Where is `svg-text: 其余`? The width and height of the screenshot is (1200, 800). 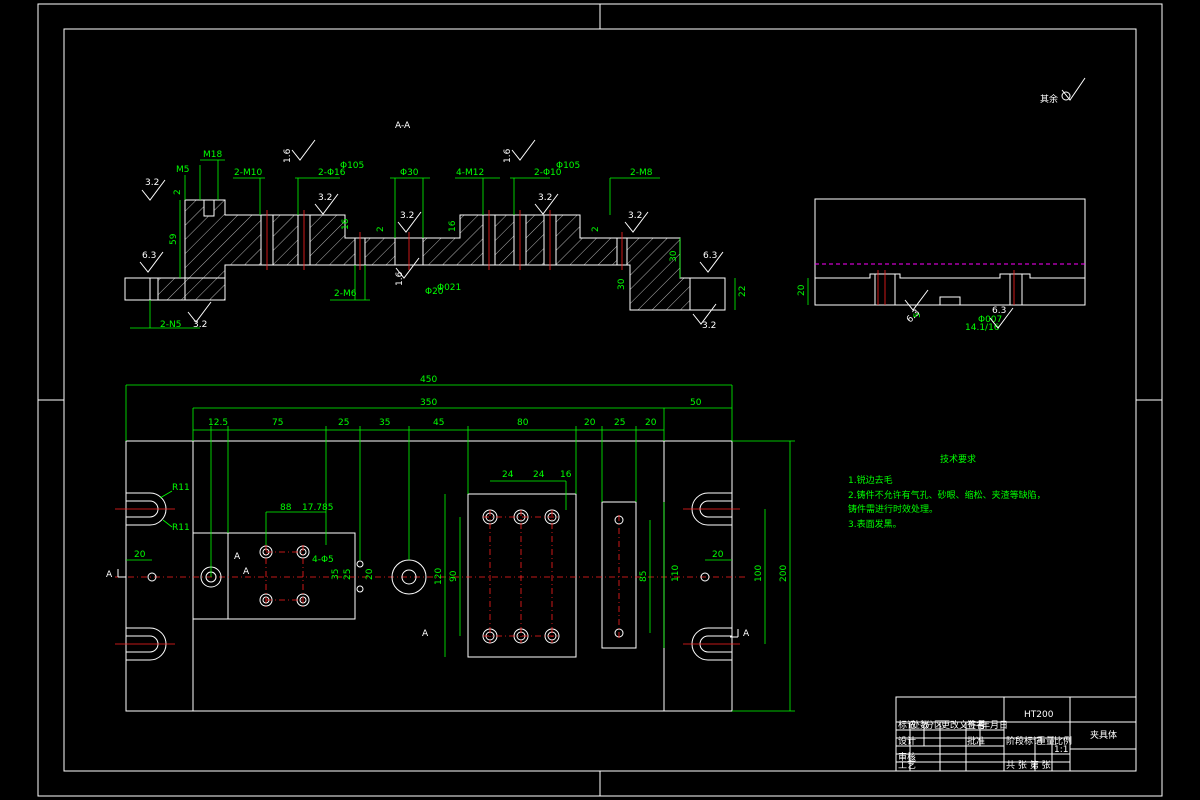
svg-text: 其余 is located at coordinates (1049, 99).